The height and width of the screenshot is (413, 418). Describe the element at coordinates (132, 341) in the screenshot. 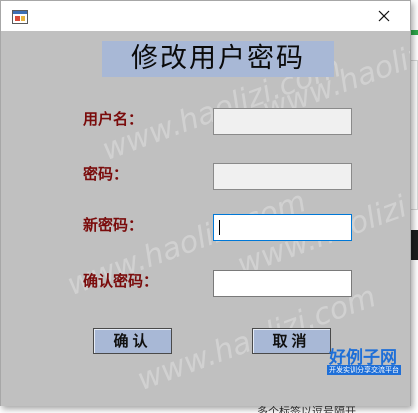

I see `confirm-button: 确认` at that location.